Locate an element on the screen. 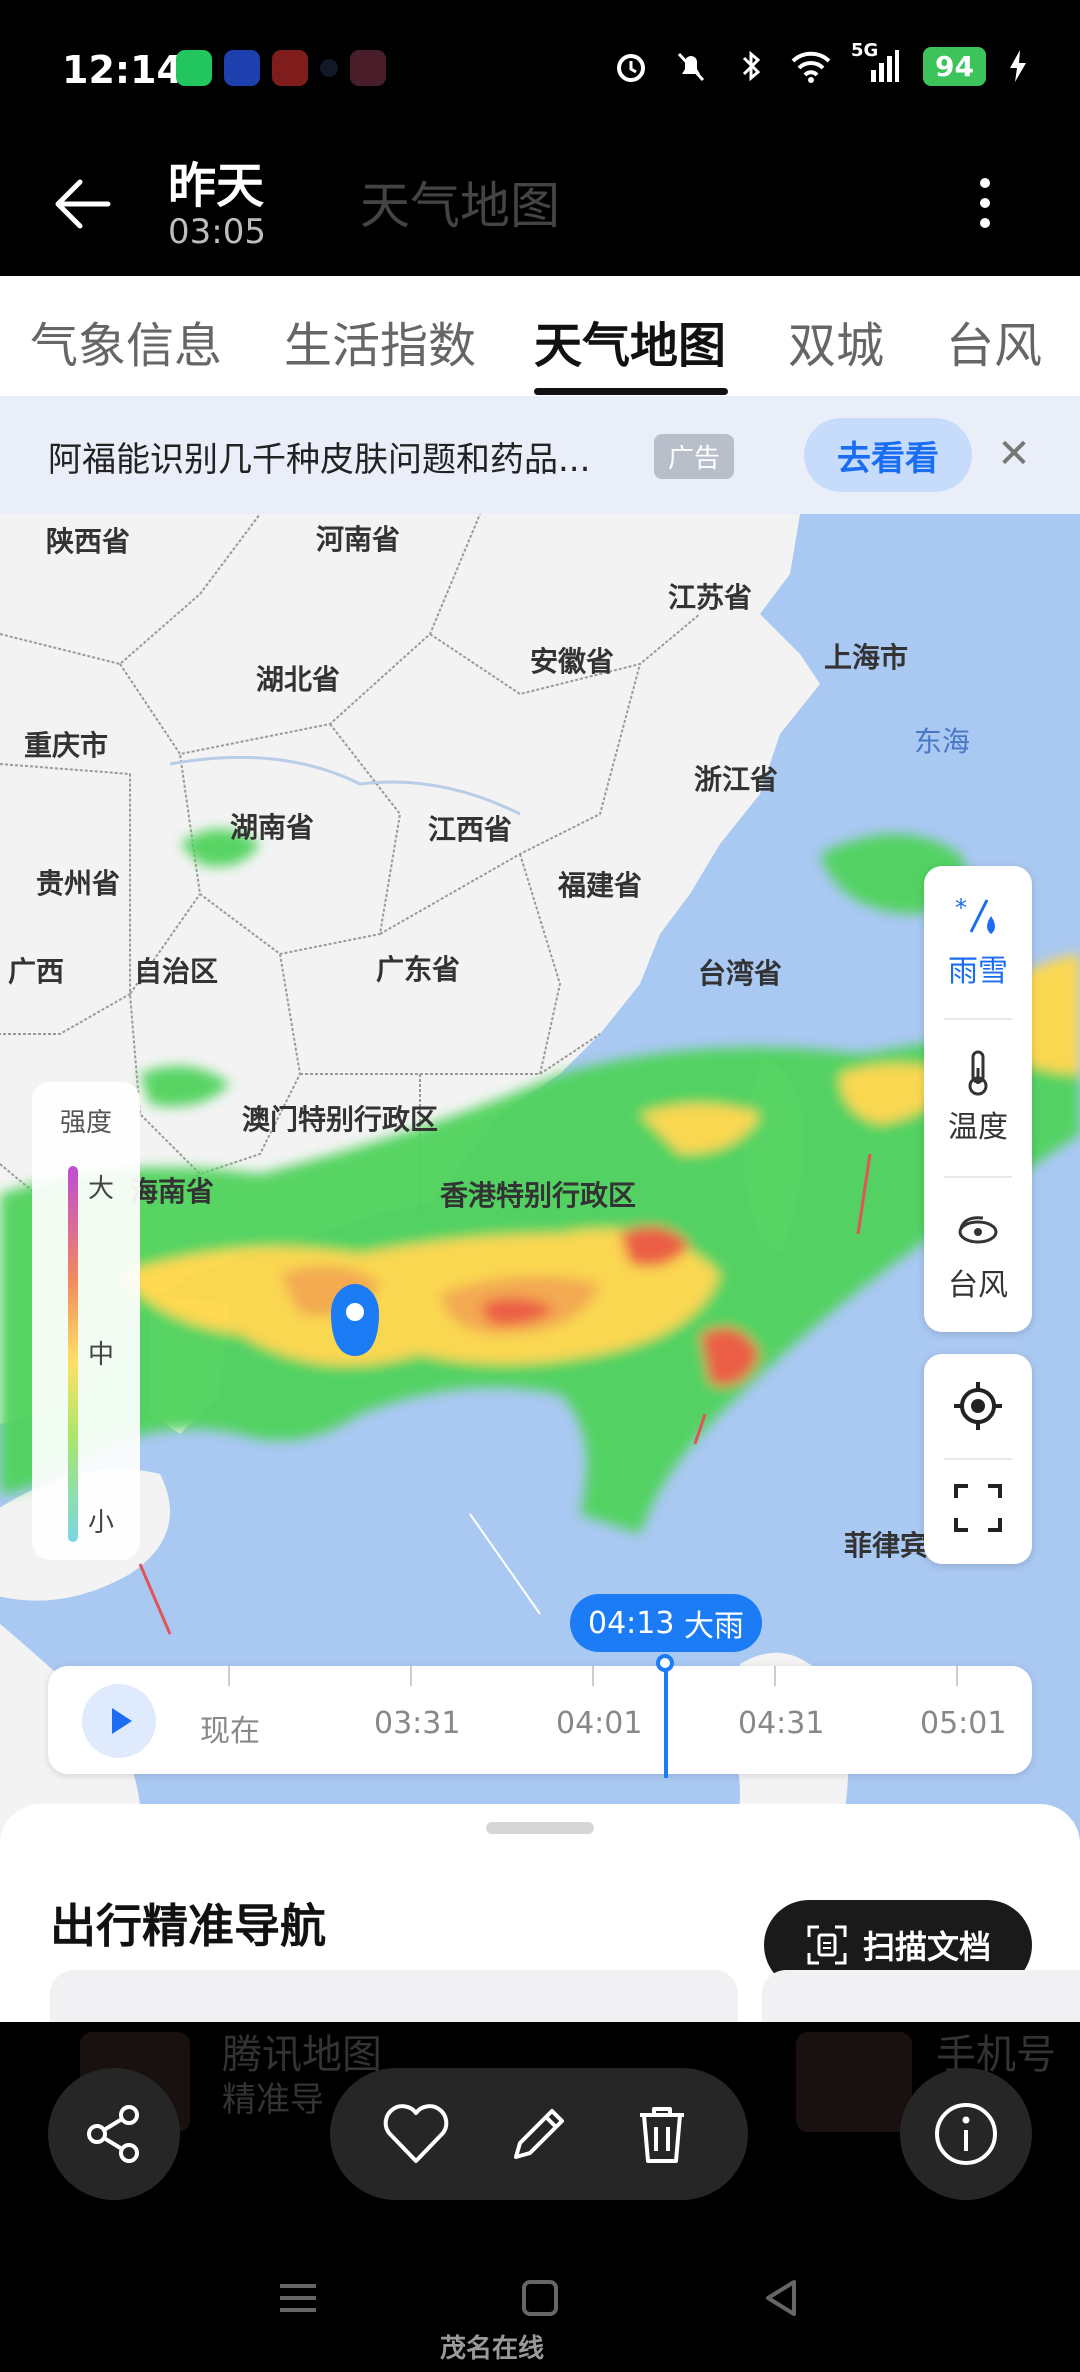 This screenshot has width=1080, height=2372. timeline-label: 03:31 is located at coordinates (417, 1723).